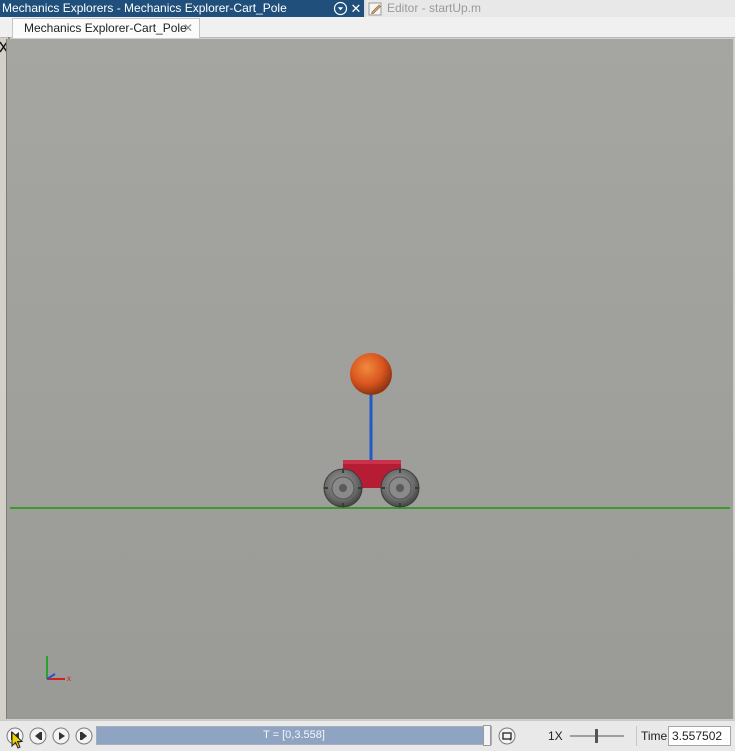  I want to click on wheel-right, so click(400, 488).